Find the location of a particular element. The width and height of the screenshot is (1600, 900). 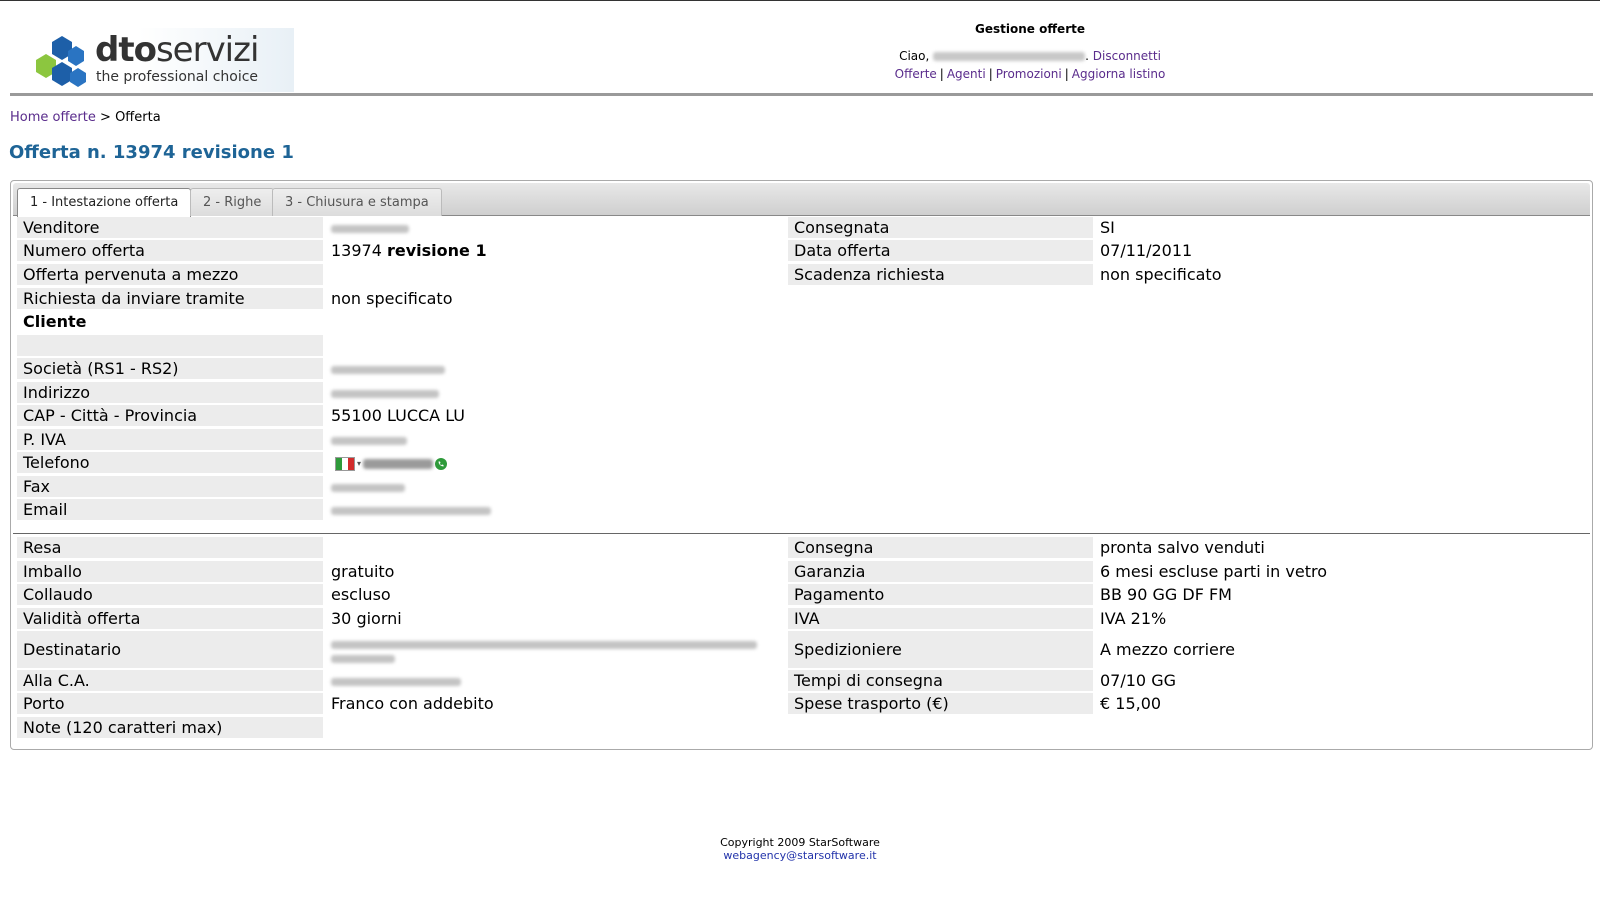

value-scadenza: non specificato is located at coordinates (1161, 274).